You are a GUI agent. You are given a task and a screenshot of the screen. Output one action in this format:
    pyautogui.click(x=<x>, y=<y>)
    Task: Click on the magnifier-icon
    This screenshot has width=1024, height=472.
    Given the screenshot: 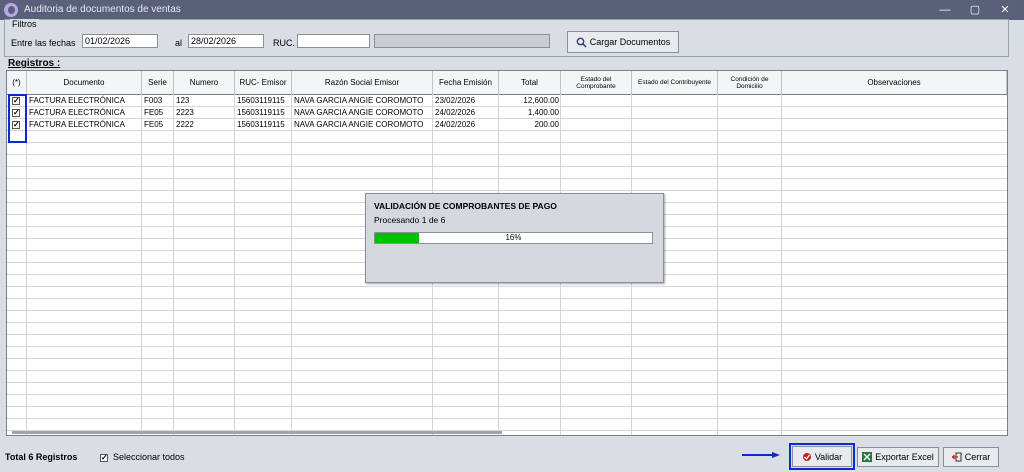 What is the action you would take?
    pyautogui.click(x=581, y=42)
    